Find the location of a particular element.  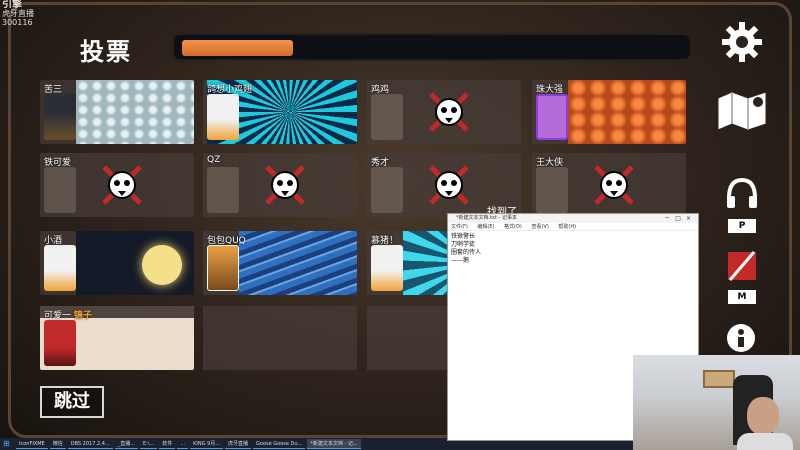

menu-format: 格式(O) is located at coordinates (513, 227).